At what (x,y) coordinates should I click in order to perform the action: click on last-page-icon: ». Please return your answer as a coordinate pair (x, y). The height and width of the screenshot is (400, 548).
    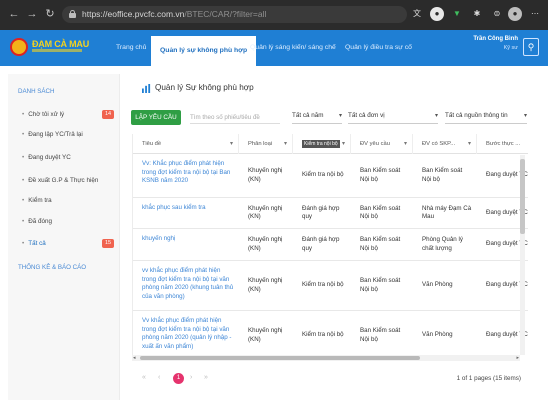
    Looking at the image, I should click on (206, 377).